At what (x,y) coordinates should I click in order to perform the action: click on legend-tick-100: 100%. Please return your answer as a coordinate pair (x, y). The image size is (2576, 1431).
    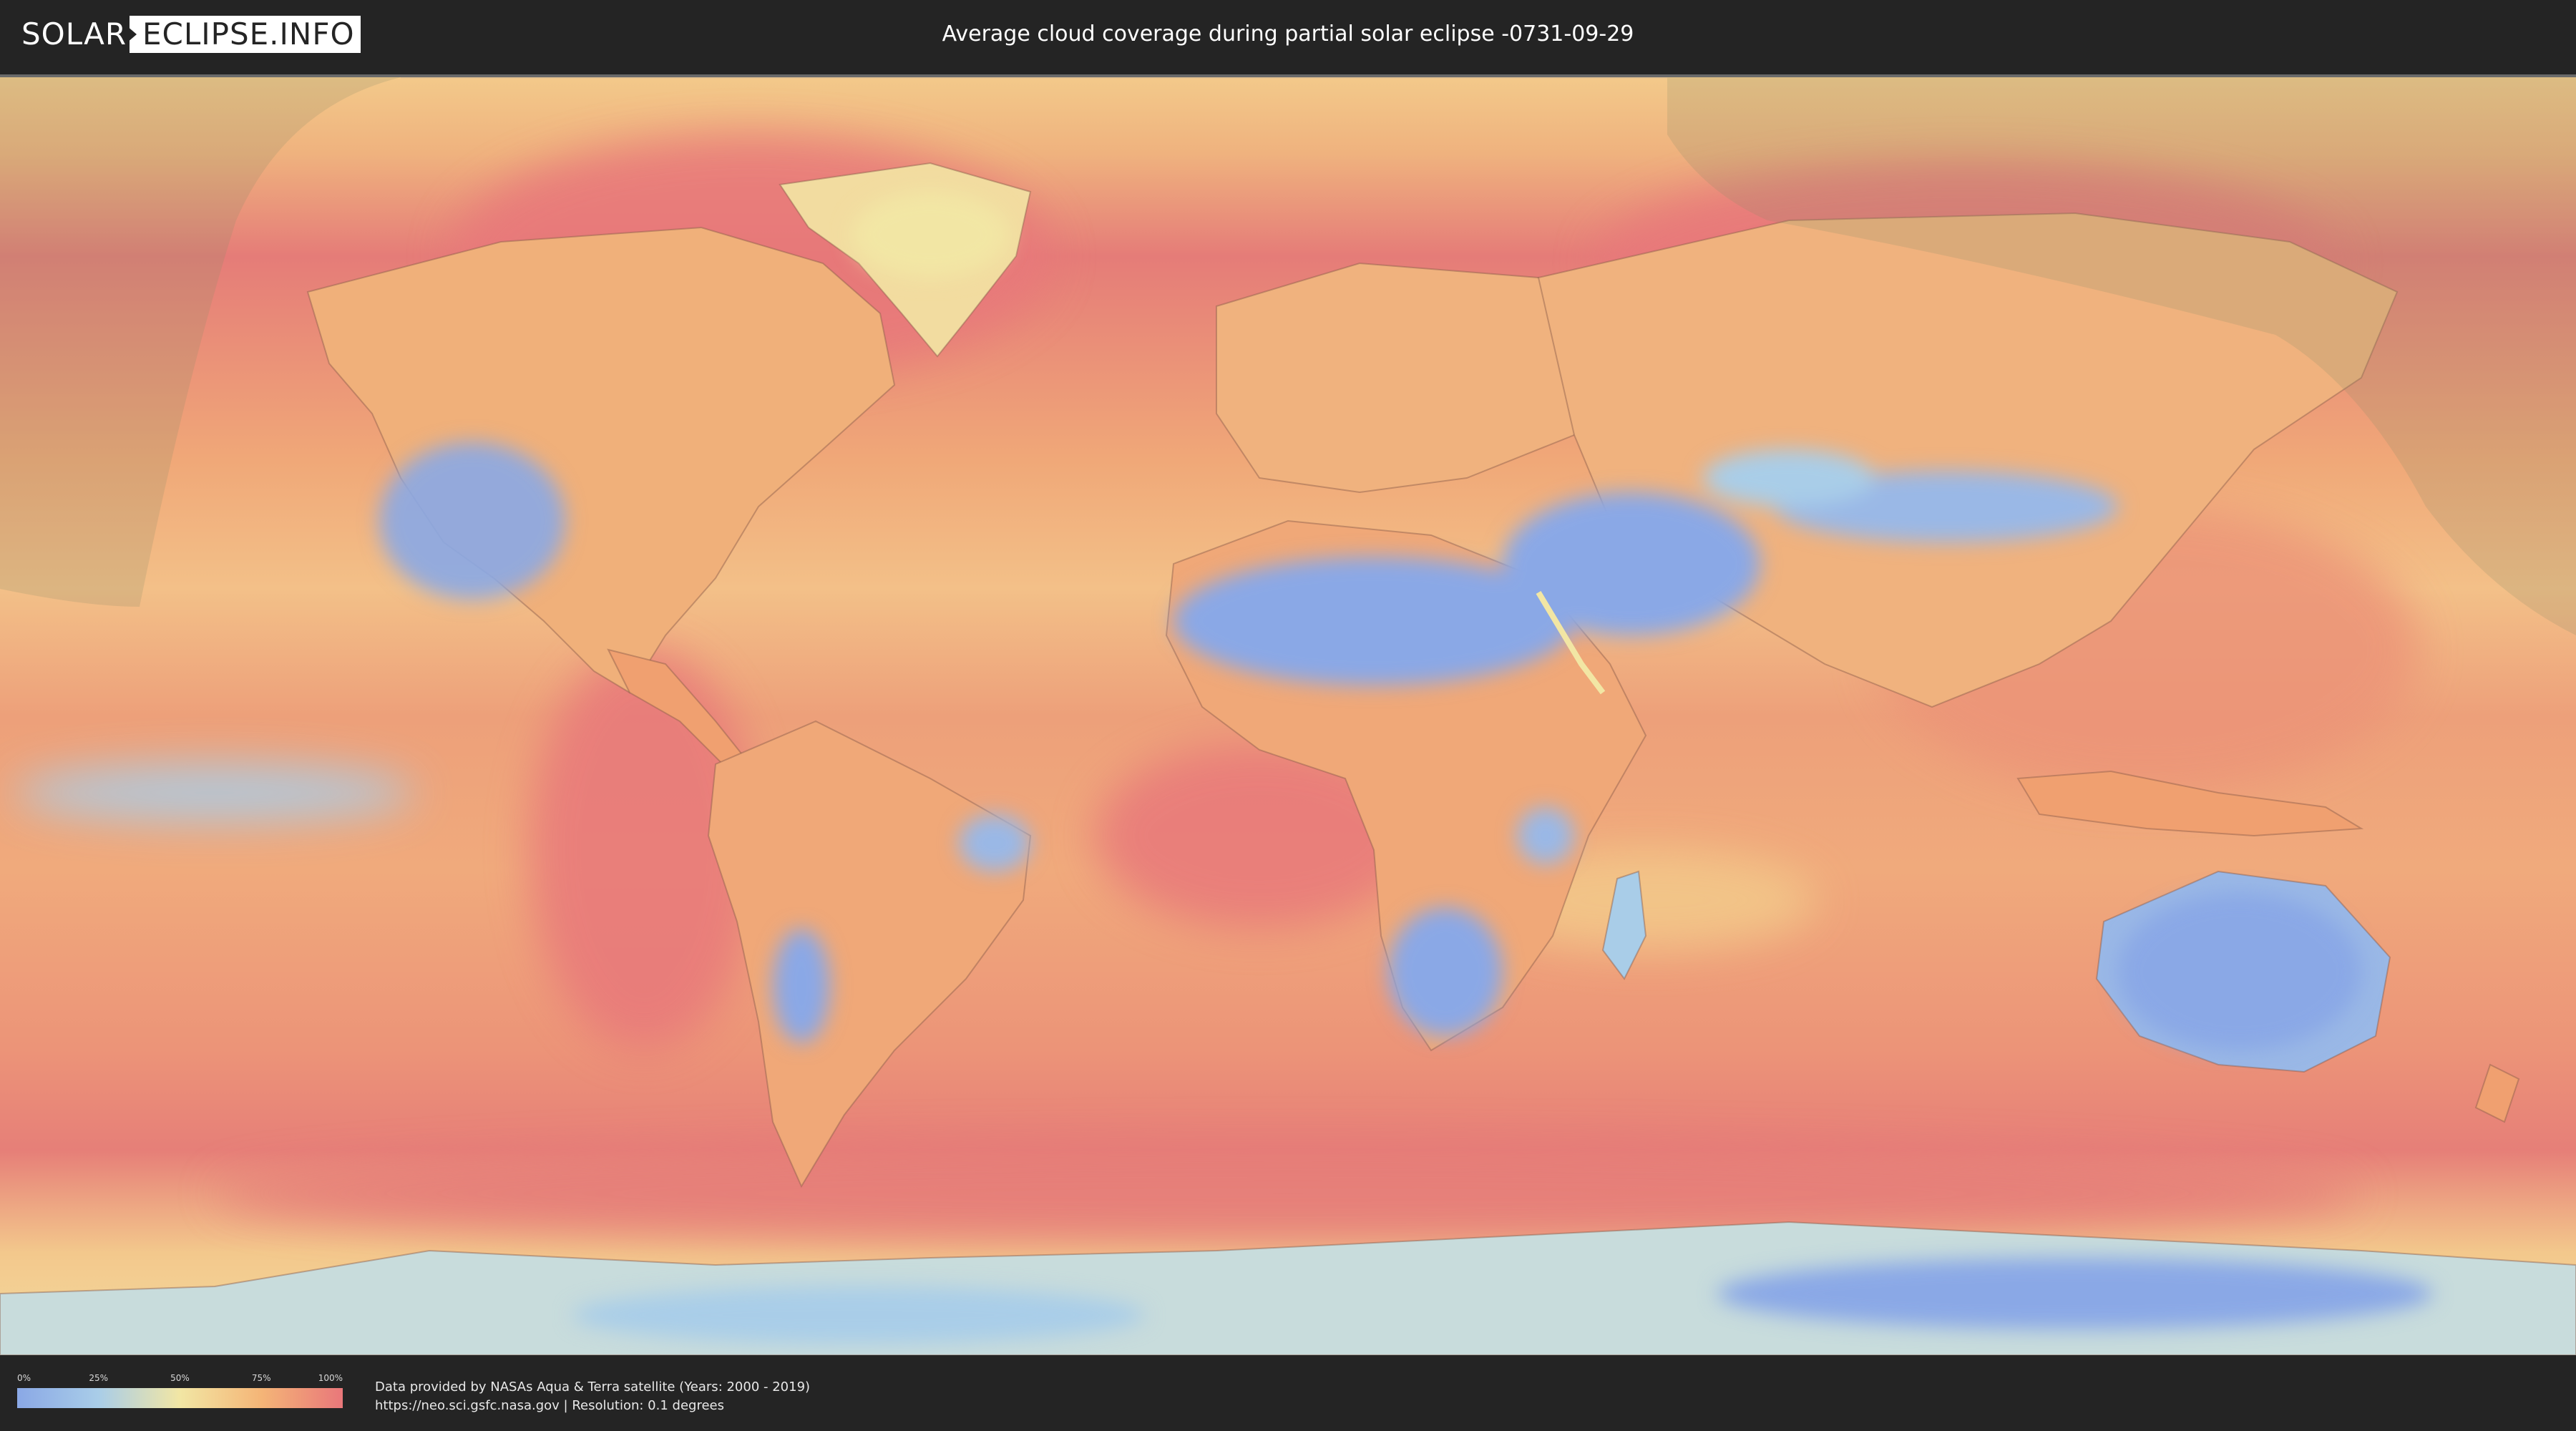
    Looking at the image, I should click on (330, 1378).